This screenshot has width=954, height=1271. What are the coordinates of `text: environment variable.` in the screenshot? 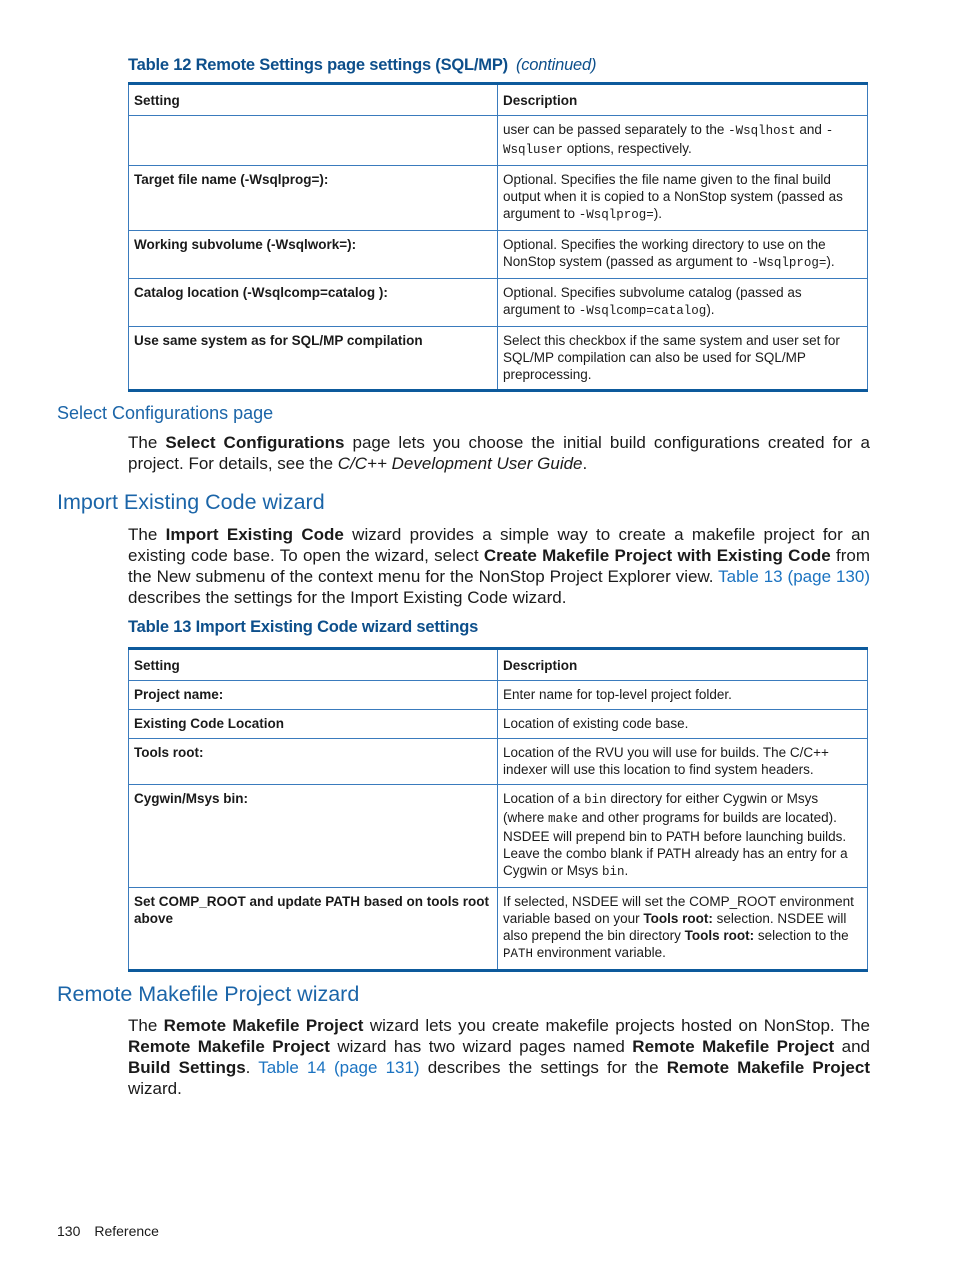 It's located at (599, 952).